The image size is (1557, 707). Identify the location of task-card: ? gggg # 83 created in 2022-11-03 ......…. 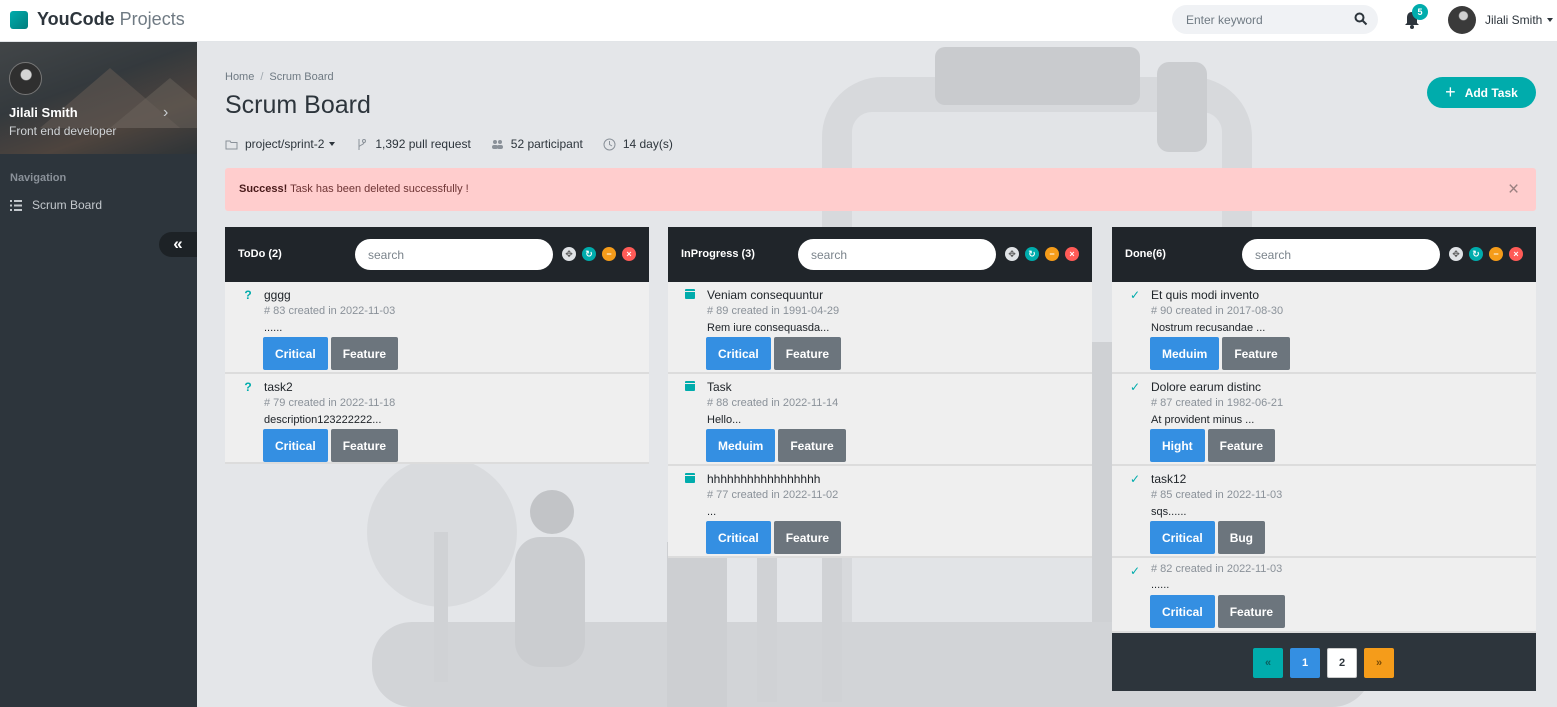
(437, 328).